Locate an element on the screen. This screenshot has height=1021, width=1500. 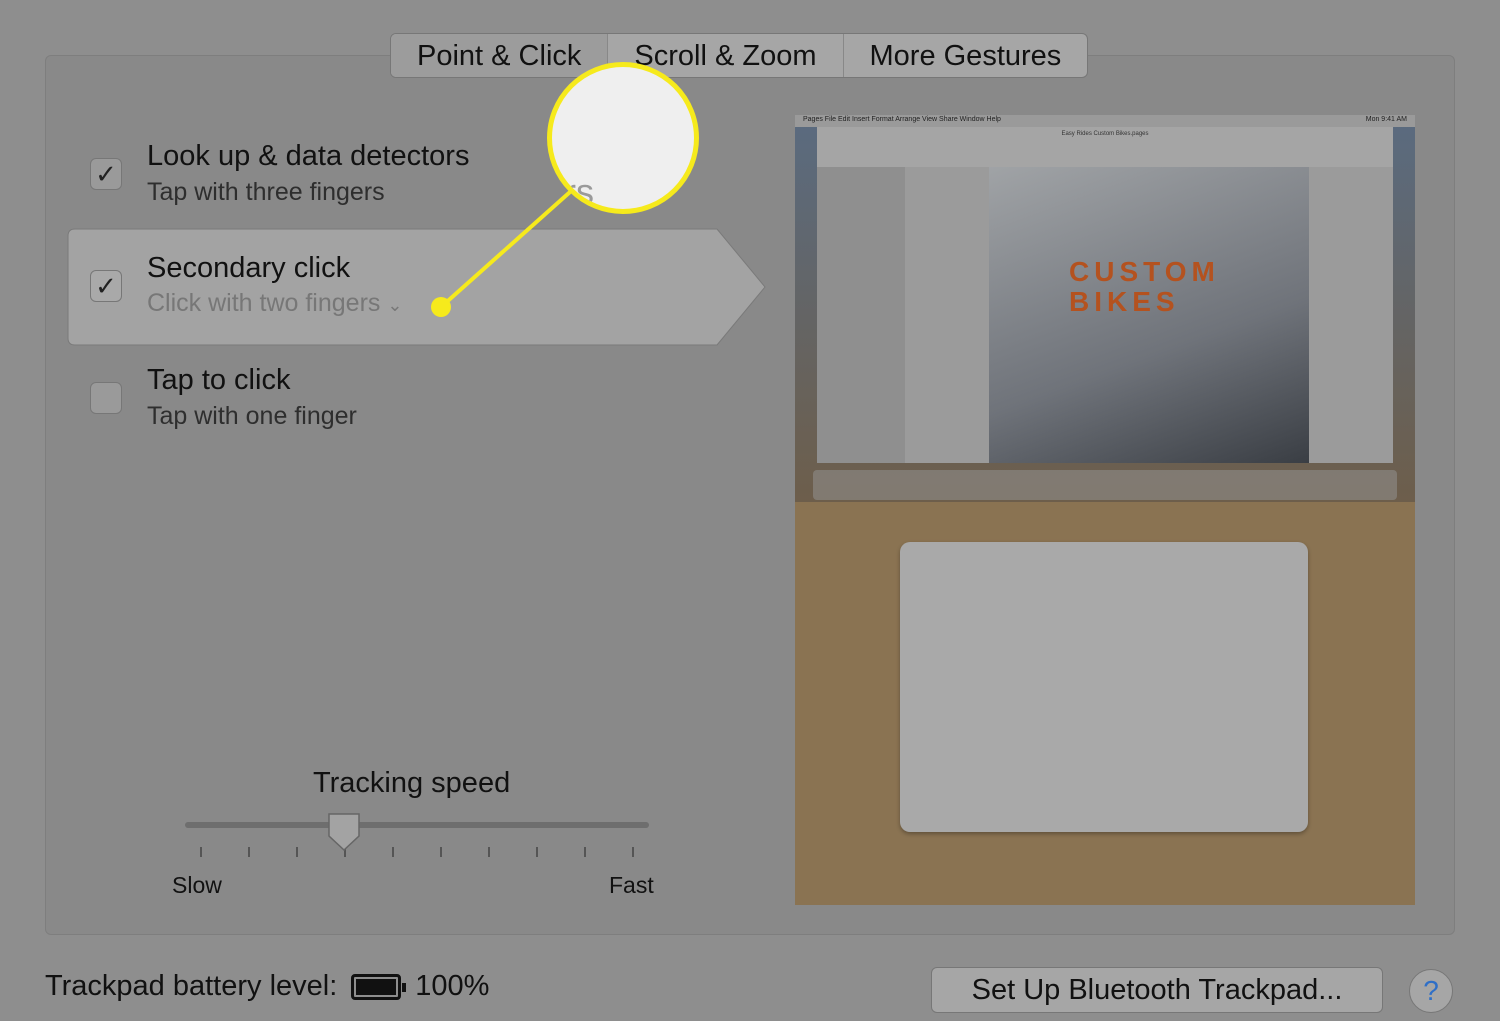
callout-pointer is located at coordinates (501, 253).